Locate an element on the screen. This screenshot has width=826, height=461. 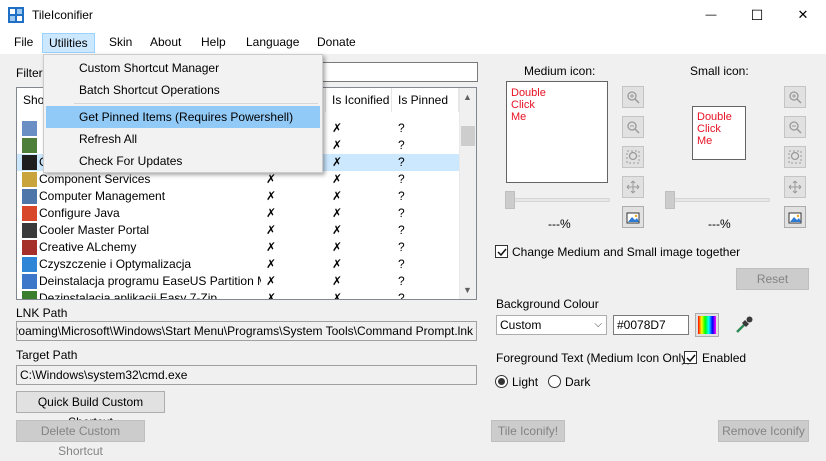
zoom-out-icon is located at coordinates (795, 127).